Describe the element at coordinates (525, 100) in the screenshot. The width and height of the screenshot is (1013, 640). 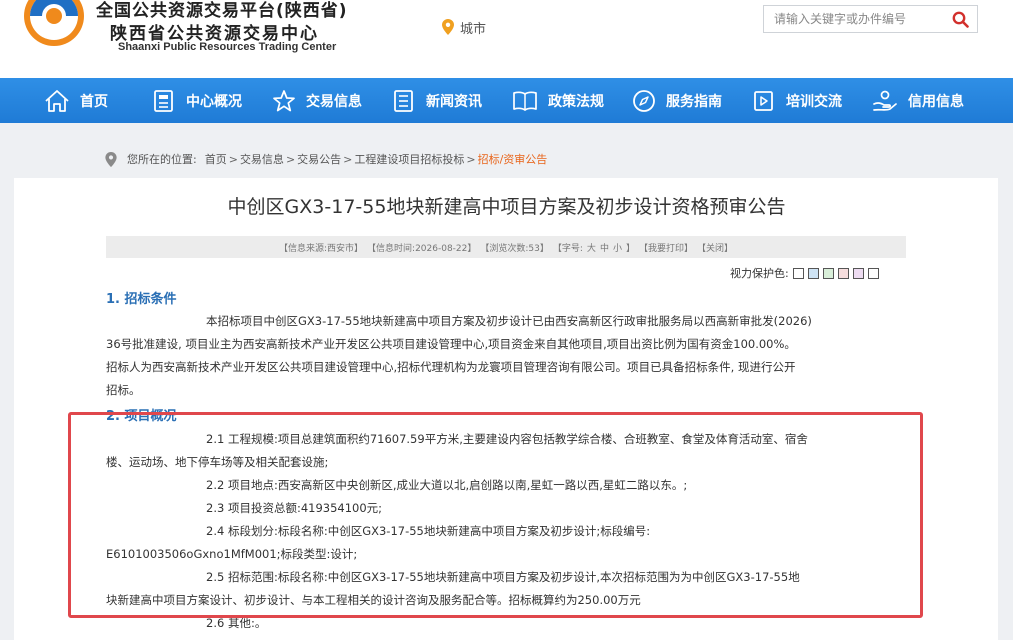
I see `book-icon` at that location.